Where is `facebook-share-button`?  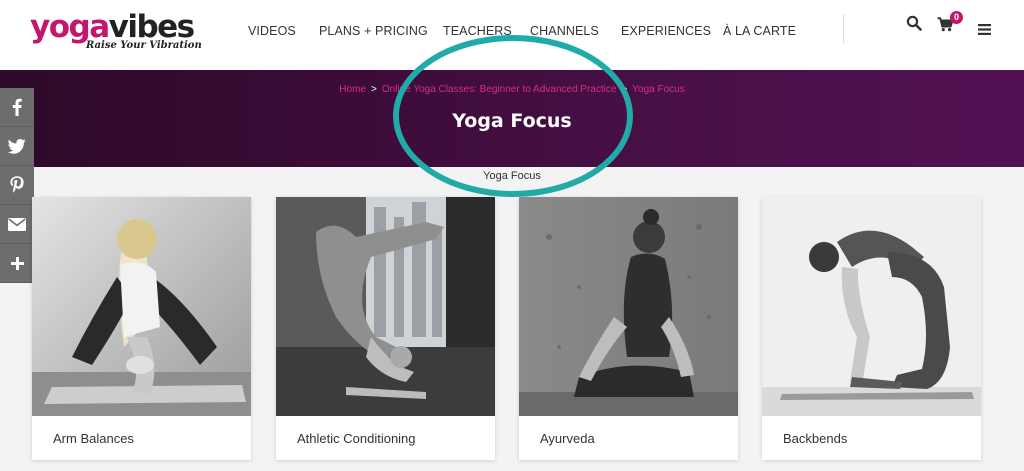 facebook-share-button is located at coordinates (17, 107).